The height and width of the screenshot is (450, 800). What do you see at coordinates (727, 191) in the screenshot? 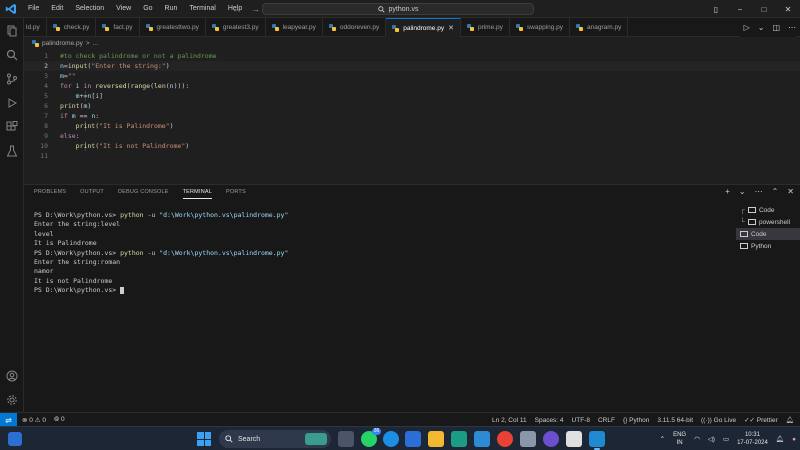
I see `new-terminal-plus-icon: +` at bounding box center [727, 191].